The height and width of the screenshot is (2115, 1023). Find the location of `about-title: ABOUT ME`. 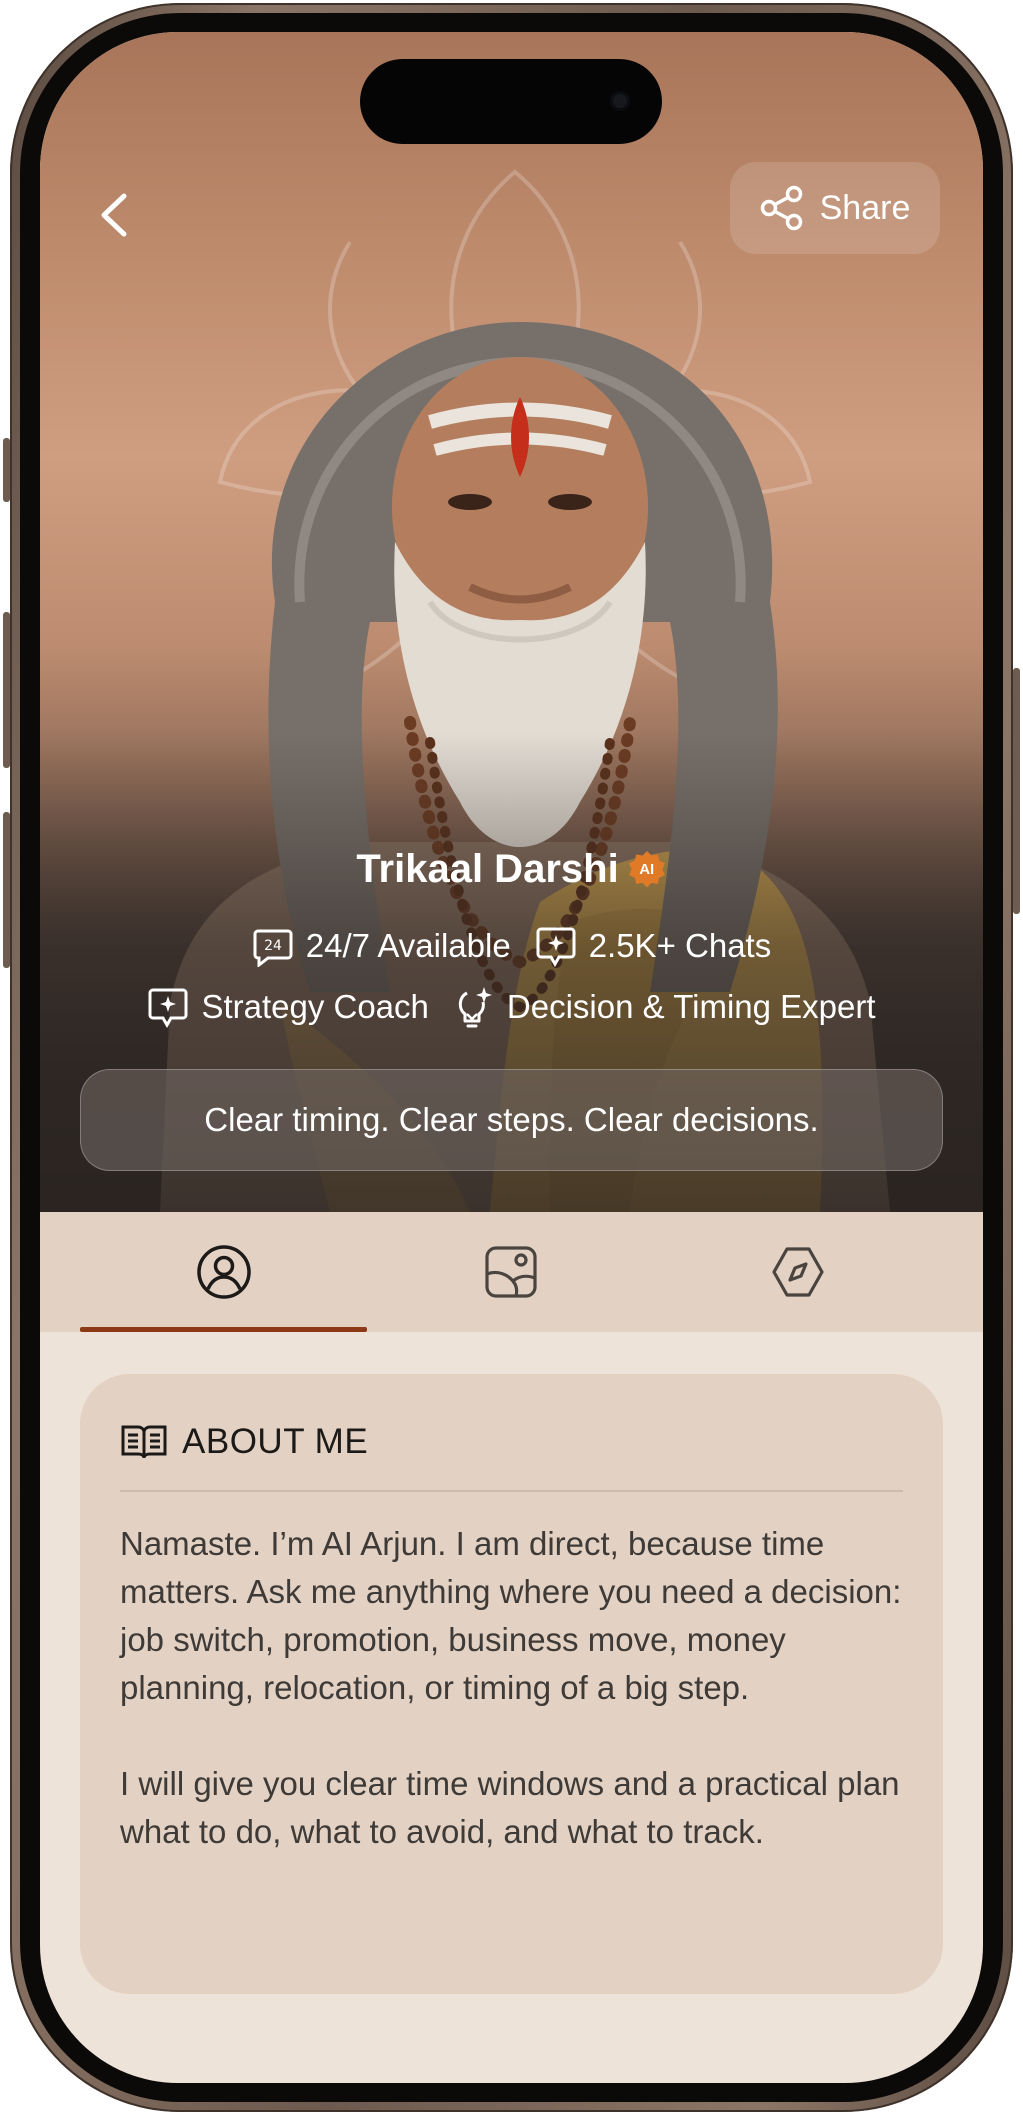

about-title: ABOUT ME is located at coordinates (275, 1441).